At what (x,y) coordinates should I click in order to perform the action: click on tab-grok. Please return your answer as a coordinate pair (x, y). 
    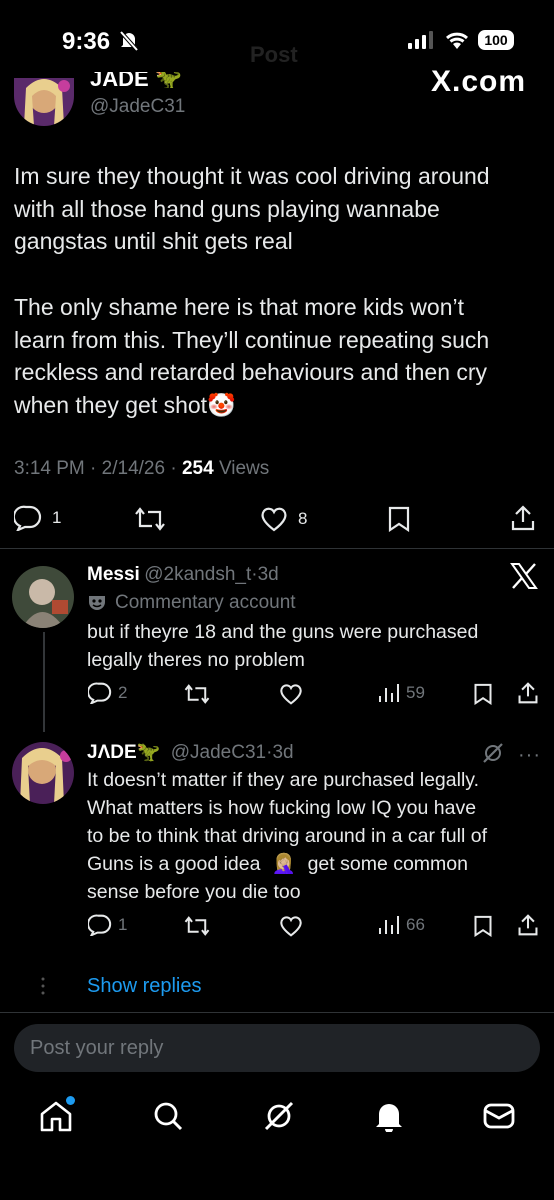
    Looking at the image, I should click on (279, 1118).